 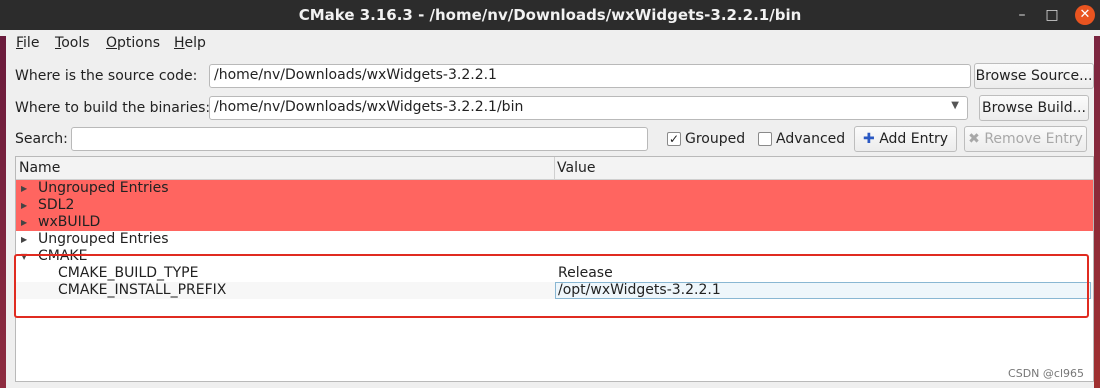 I want to click on source-label: Where is the source code:, so click(x=106, y=76).